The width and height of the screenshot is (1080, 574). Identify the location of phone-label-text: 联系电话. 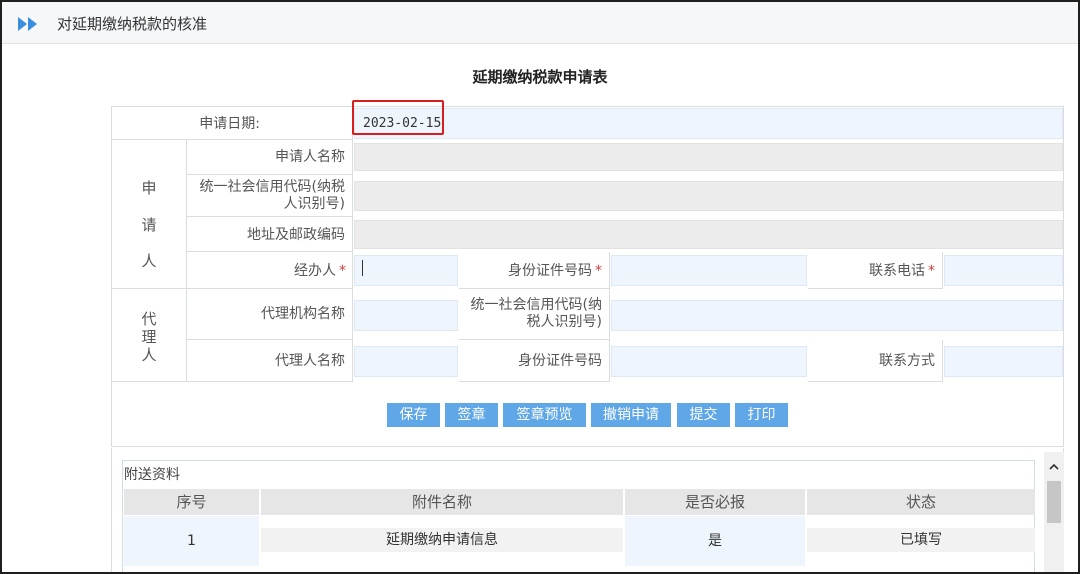
(897, 271).